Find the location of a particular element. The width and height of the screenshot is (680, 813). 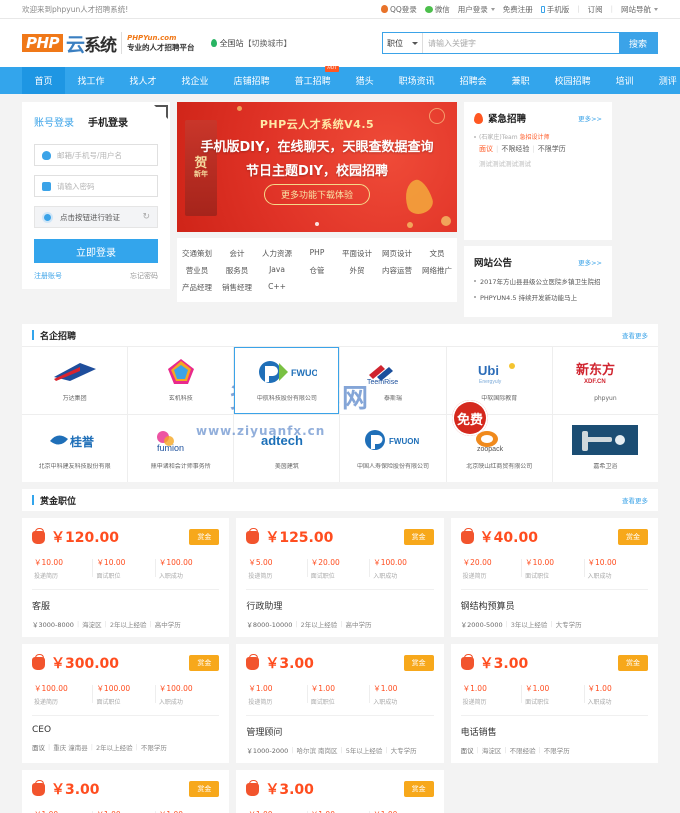

nav-item-12: 测评 is located at coordinates (663, 80).